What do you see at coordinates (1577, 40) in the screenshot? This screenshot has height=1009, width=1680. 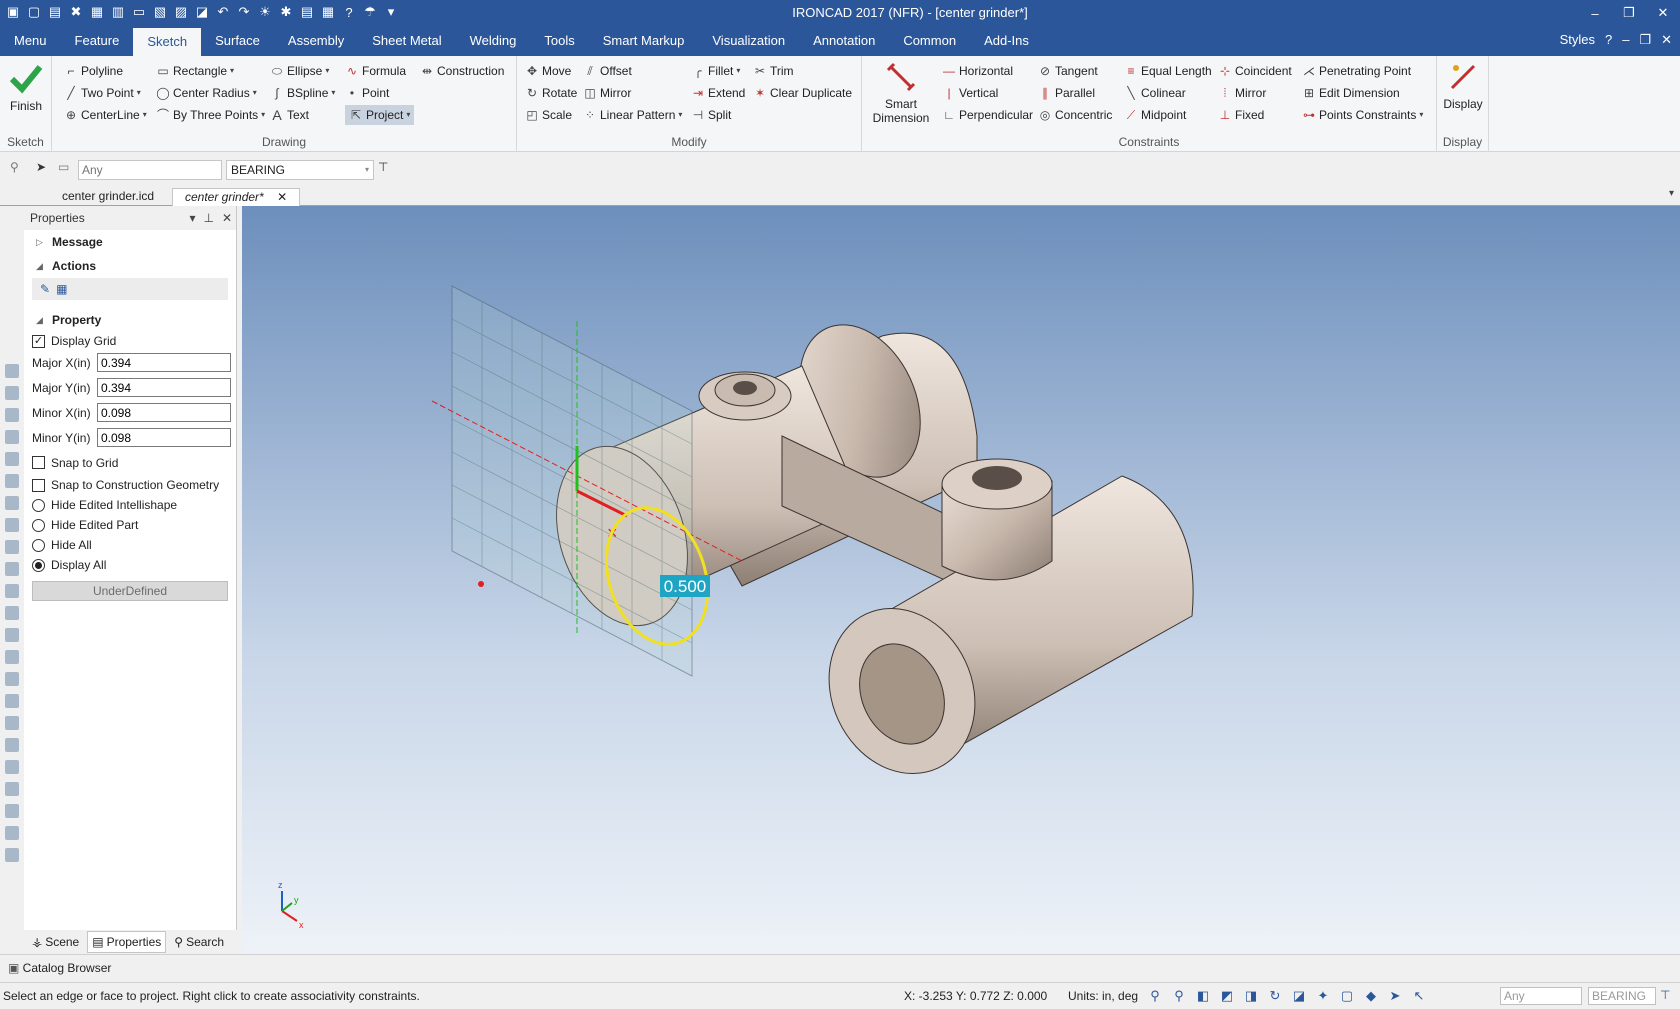 I see `styles-menu: Styles` at bounding box center [1577, 40].